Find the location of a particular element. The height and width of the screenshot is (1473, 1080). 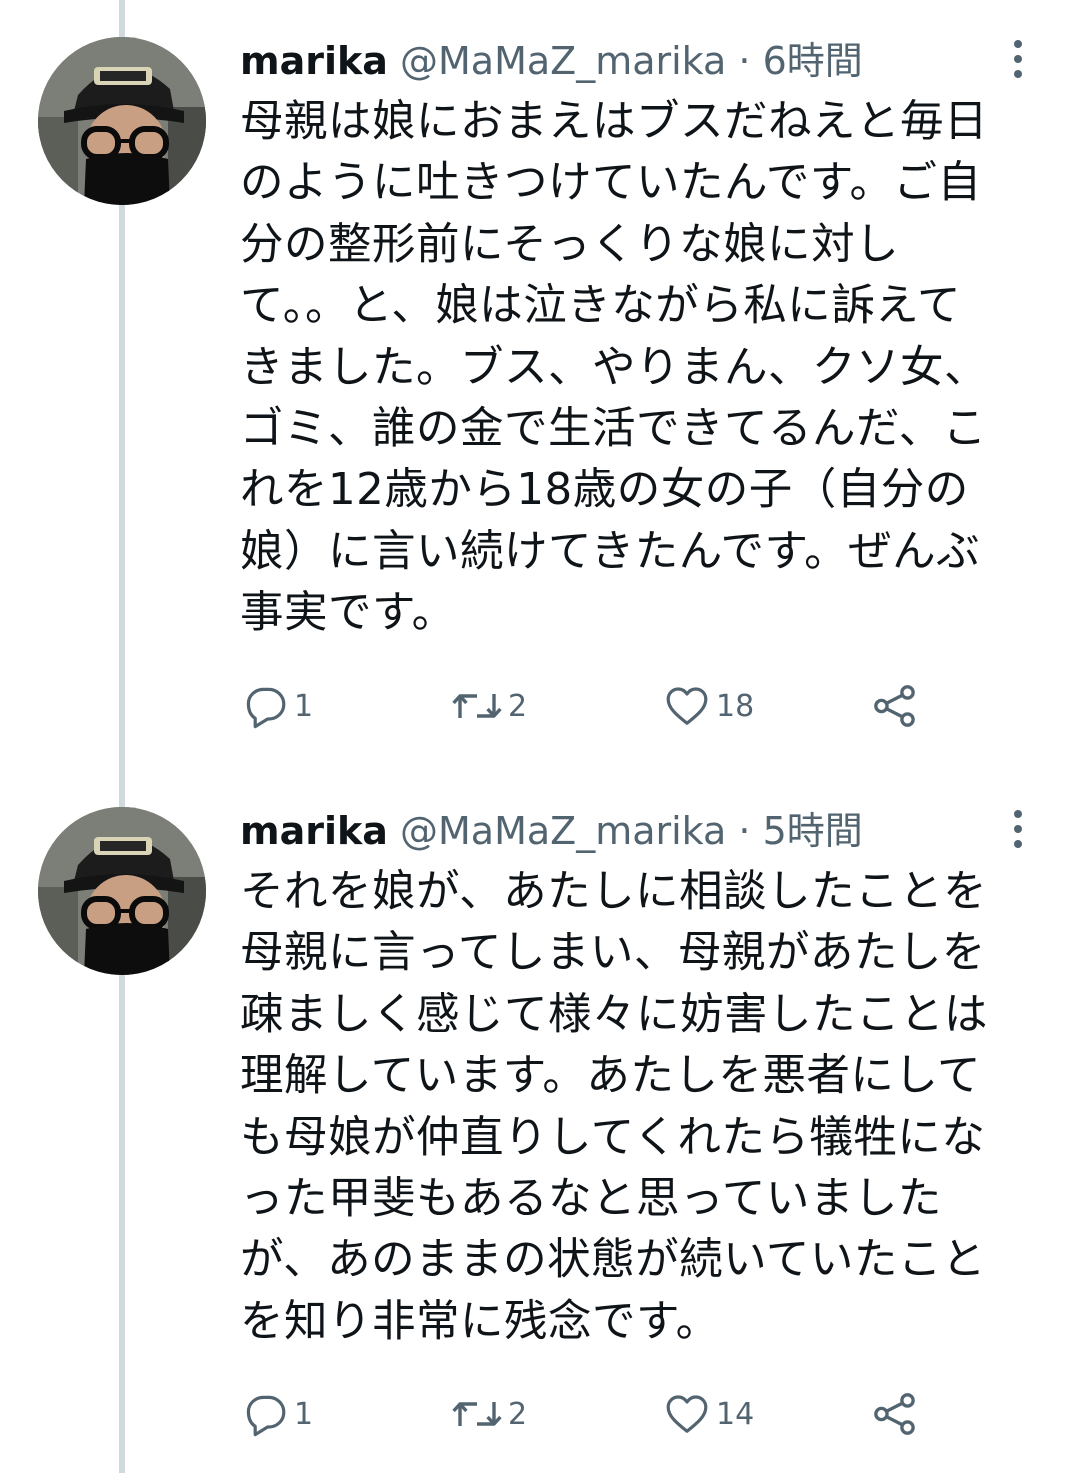

tweet-text-line: れを12歳から18歳の女の子（自分の is located at coordinates (604, 490).